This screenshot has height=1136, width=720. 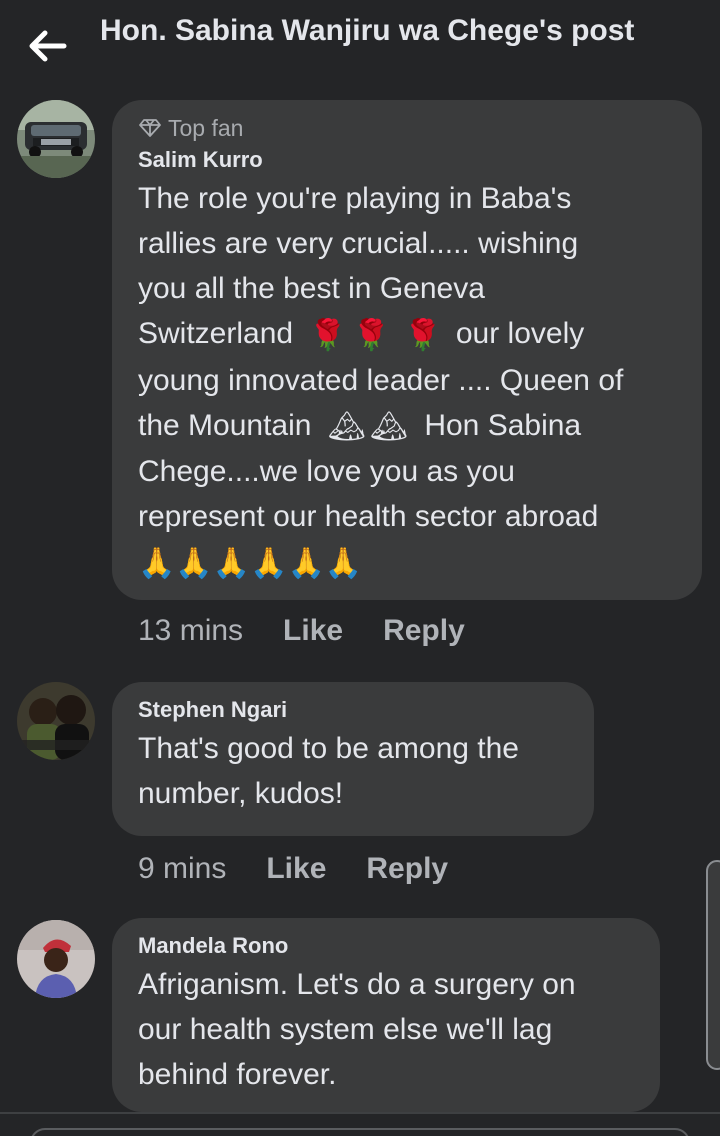 I want to click on avatar-stephen-ngari, so click(x=56, y=721).